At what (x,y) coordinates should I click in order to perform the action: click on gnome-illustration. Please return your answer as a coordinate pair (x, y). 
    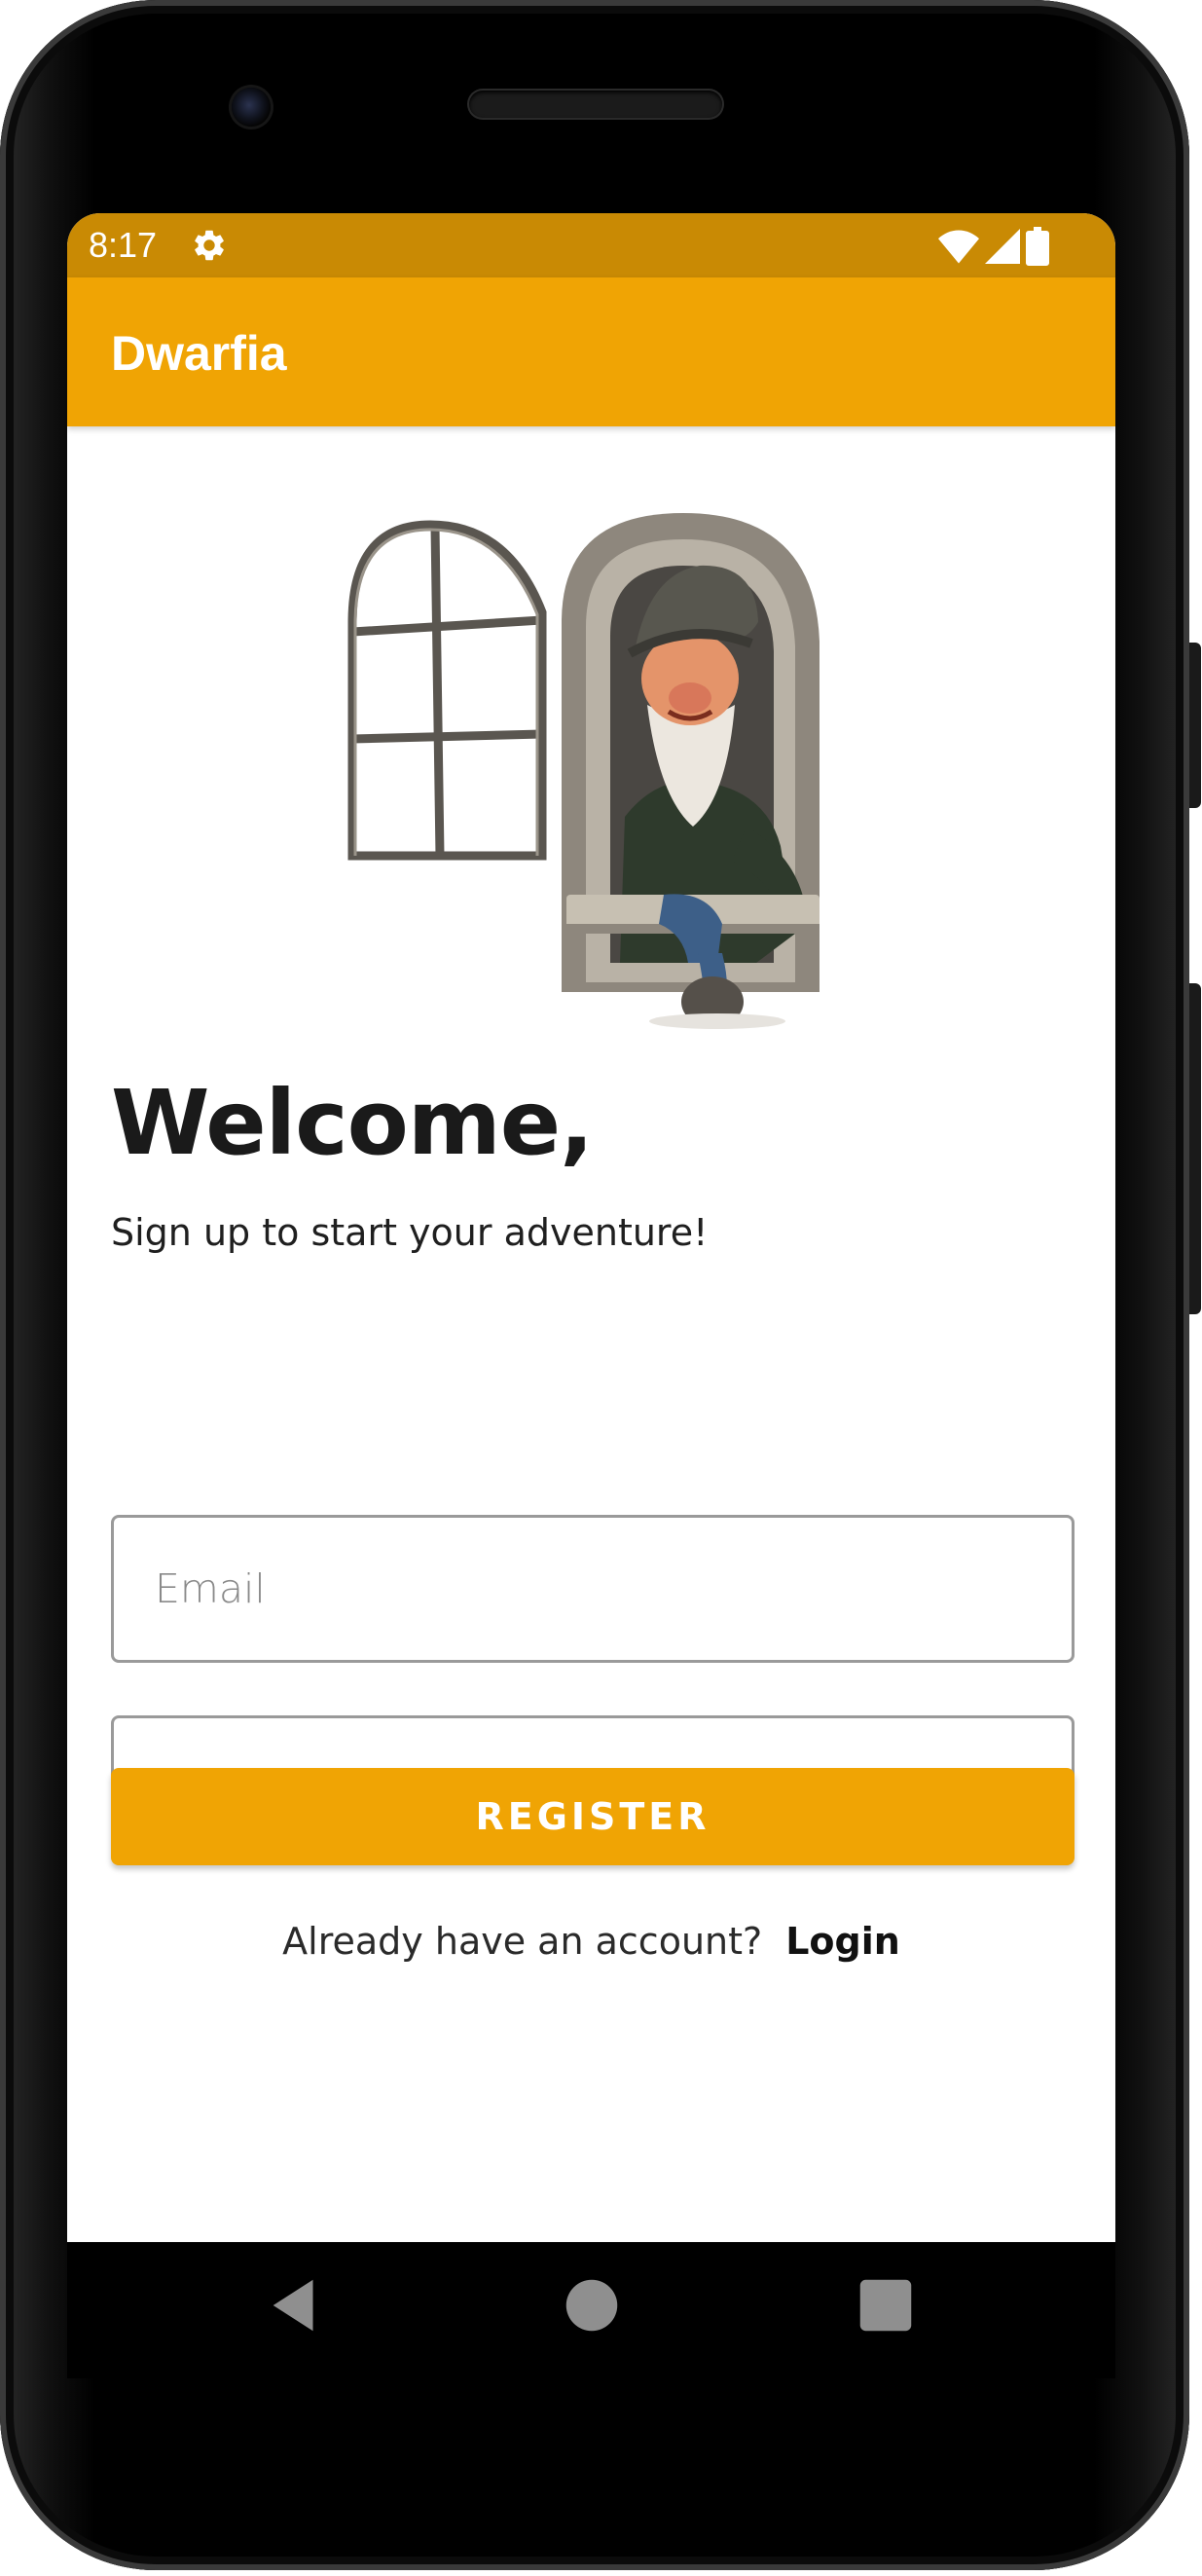
    Looking at the image, I should click on (583, 771).